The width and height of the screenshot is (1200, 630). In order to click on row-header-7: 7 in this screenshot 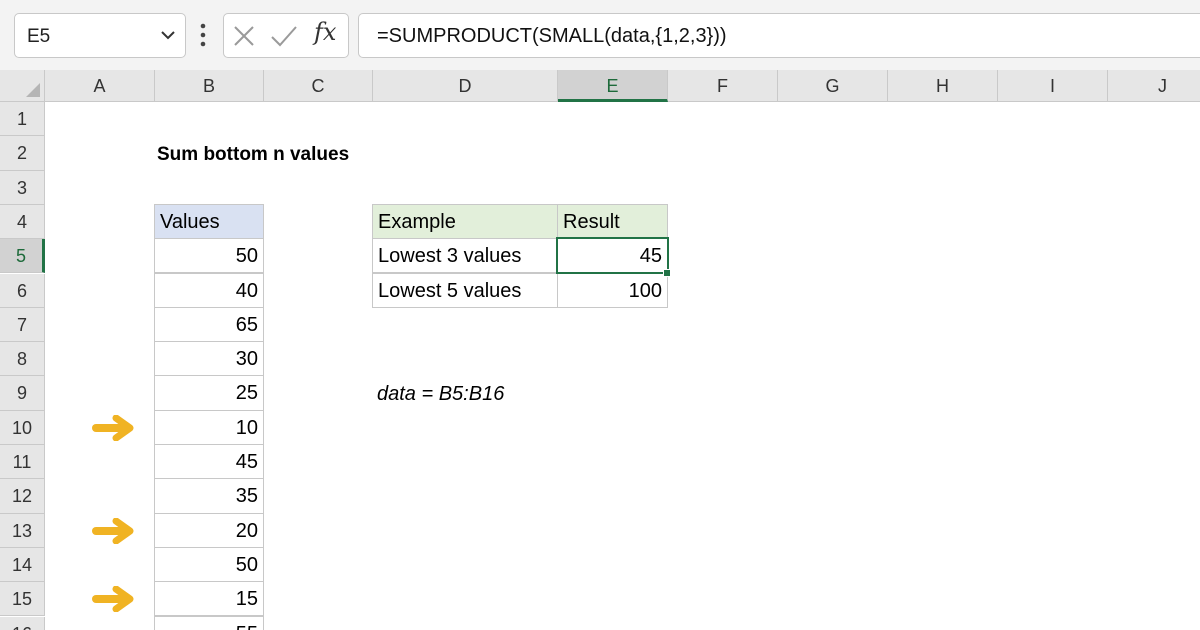, I will do `click(22, 325)`.